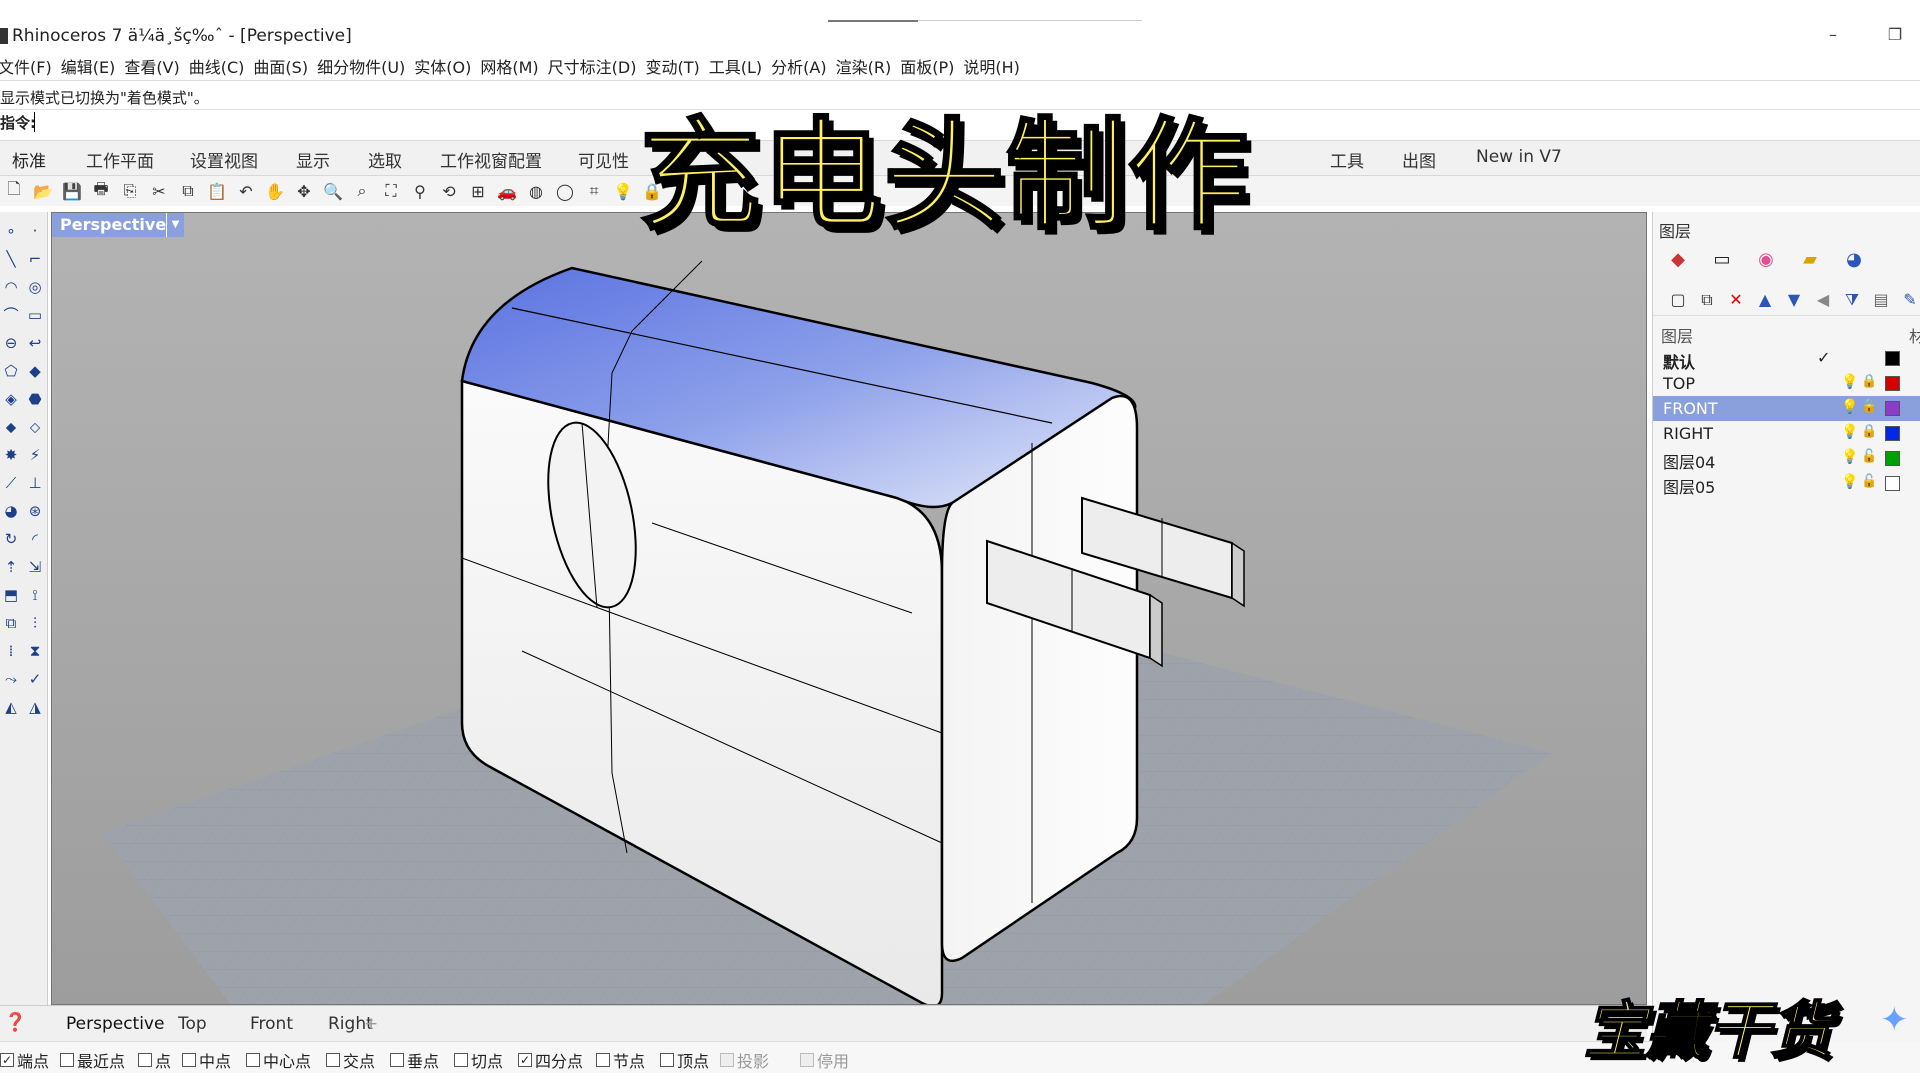 The image size is (1920, 1080). What do you see at coordinates (11, 567) in the screenshot?
I see `tool-icon: ⇡` at bounding box center [11, 567].